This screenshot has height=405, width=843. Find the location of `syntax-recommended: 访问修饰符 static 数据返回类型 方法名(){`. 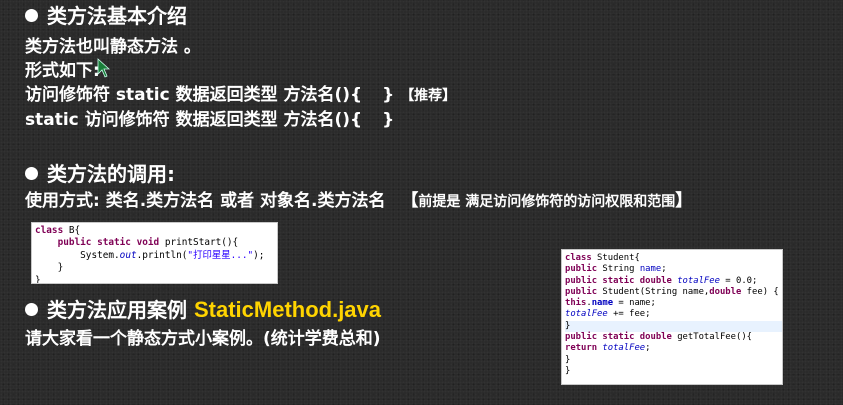

syntax-recommended: 访问修饰符 static 数据返回类型 方法名(){ is located at coordinates (194, 95).